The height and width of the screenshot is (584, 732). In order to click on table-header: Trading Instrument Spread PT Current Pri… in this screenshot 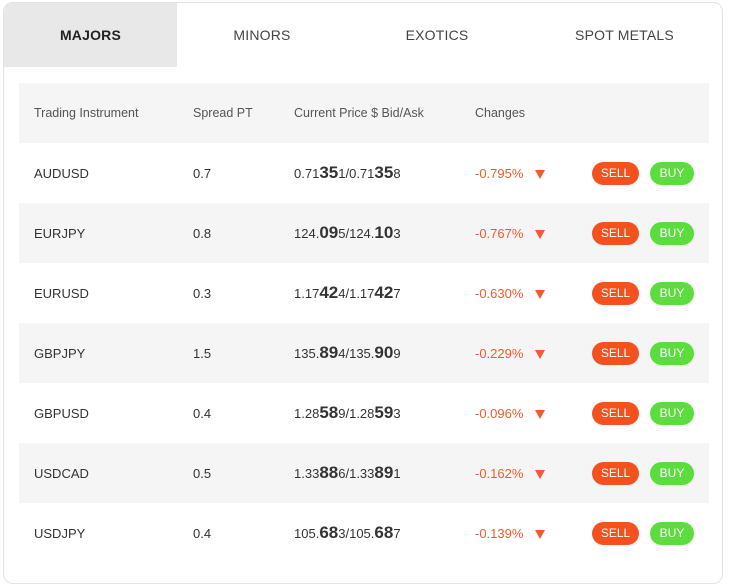, I will do `click(364, 113)`.